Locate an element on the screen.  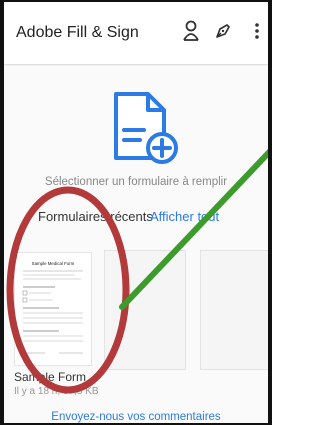
recent-form-name: Sample Form is located at coordinates (50, 377).